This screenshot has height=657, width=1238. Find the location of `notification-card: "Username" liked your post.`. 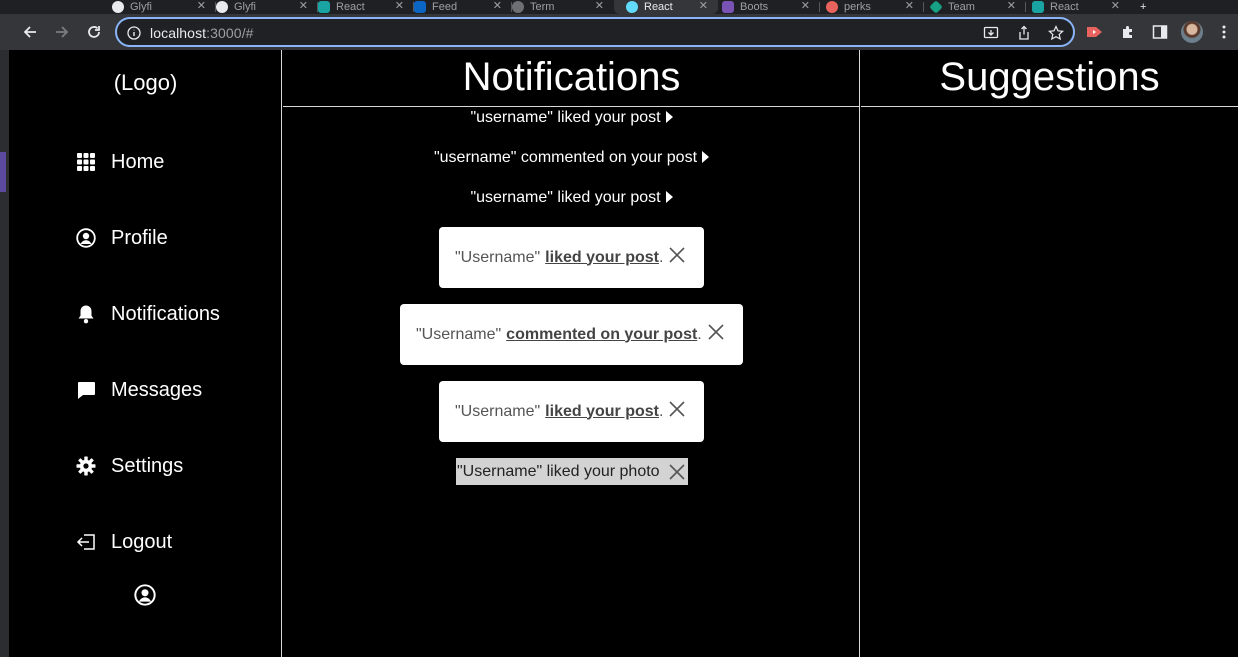

notification-card: "Username" liked your post. is located at coordinates (571, 257).